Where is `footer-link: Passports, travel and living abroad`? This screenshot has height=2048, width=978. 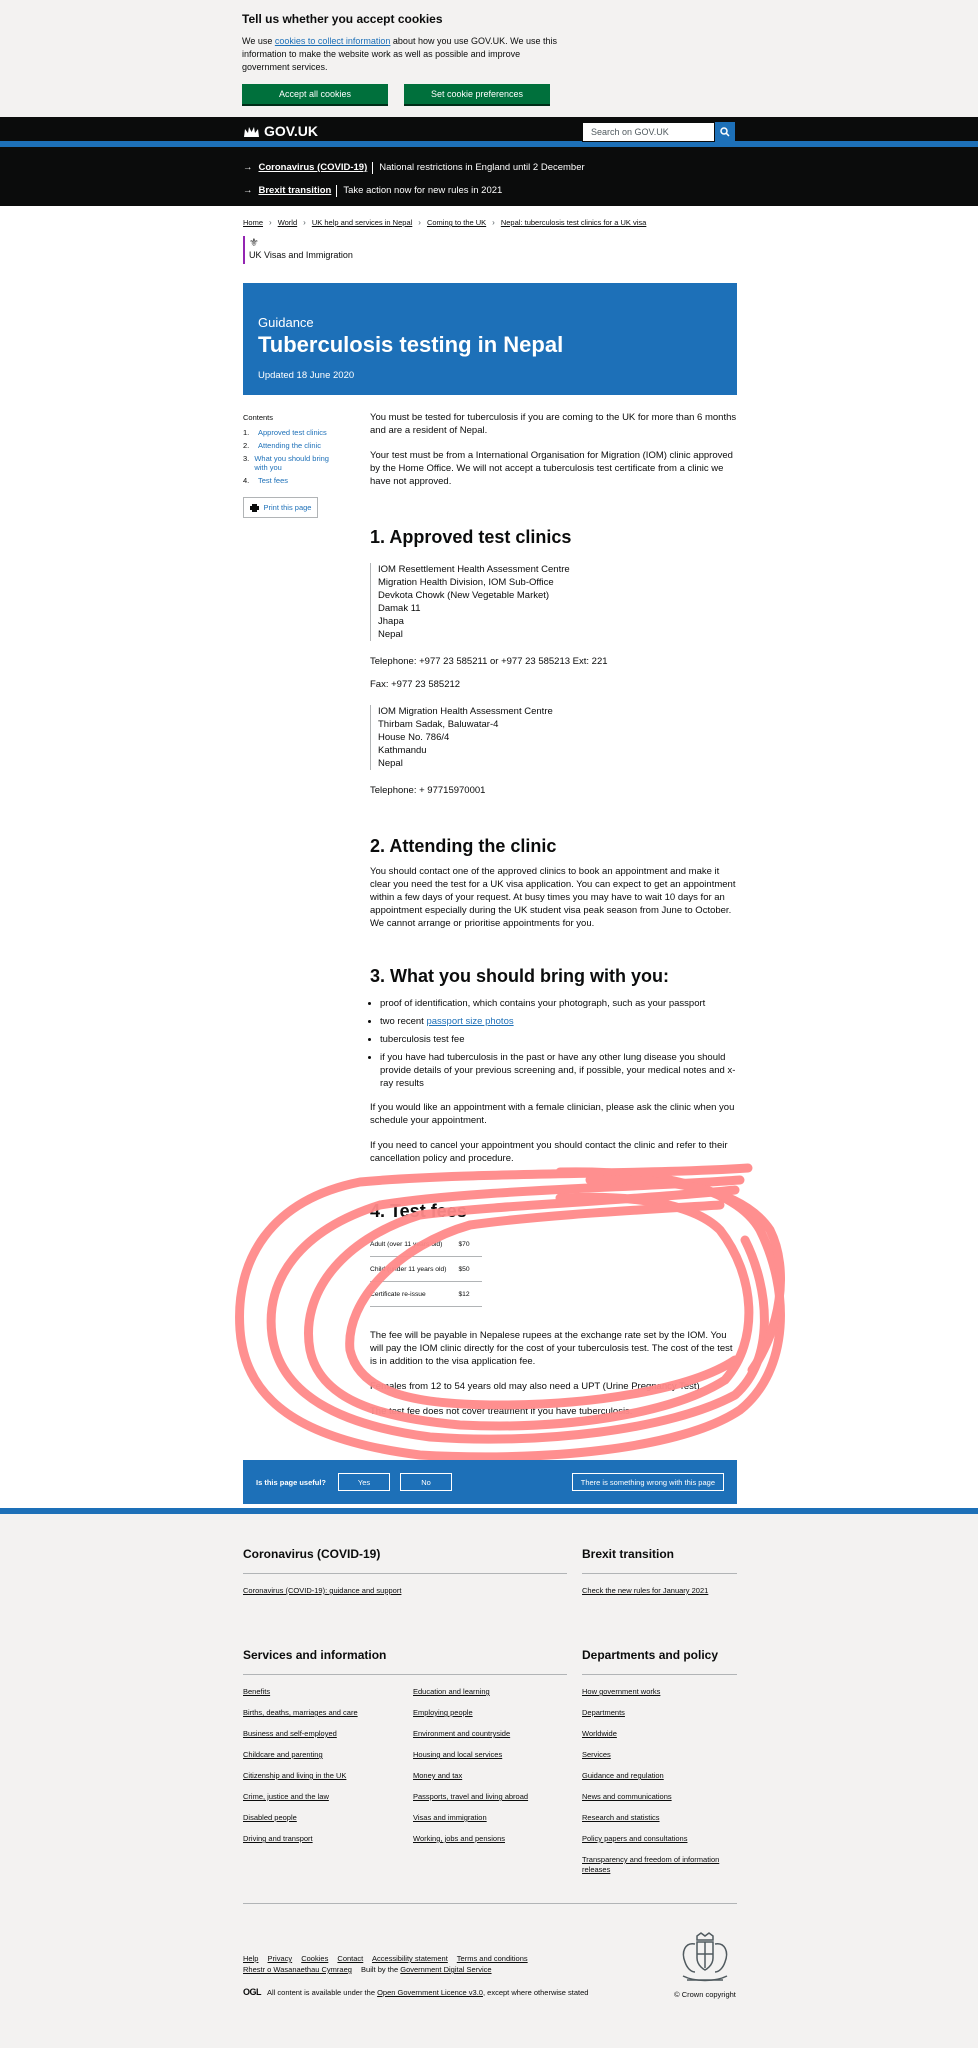
footer-link: Passports, travel and living abroad is located at coordinates (490, 1797).